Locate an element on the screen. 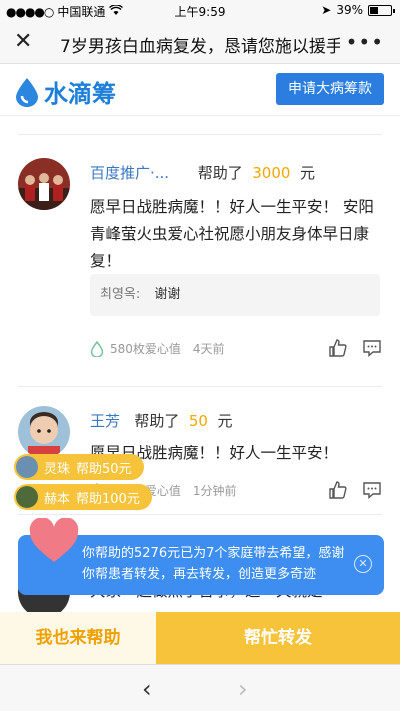  brand-header: 水滴筹 申请大病筹款 is located at coordinates (200, 90).